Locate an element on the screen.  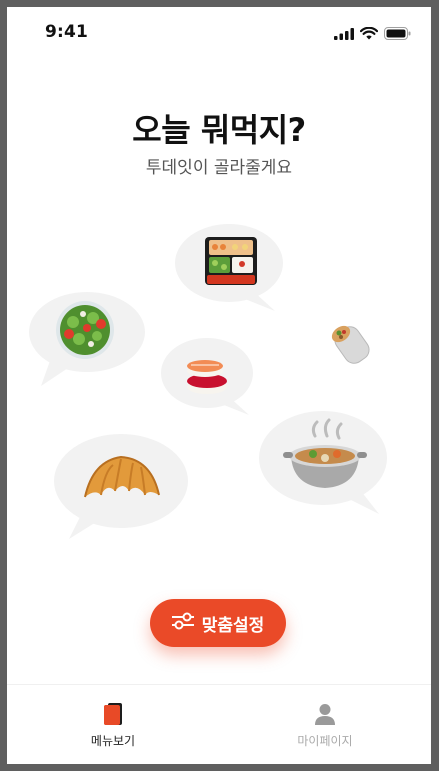
page-subtitle: 투데잇이 골라줄게요 is located at coordinates (219, 168).